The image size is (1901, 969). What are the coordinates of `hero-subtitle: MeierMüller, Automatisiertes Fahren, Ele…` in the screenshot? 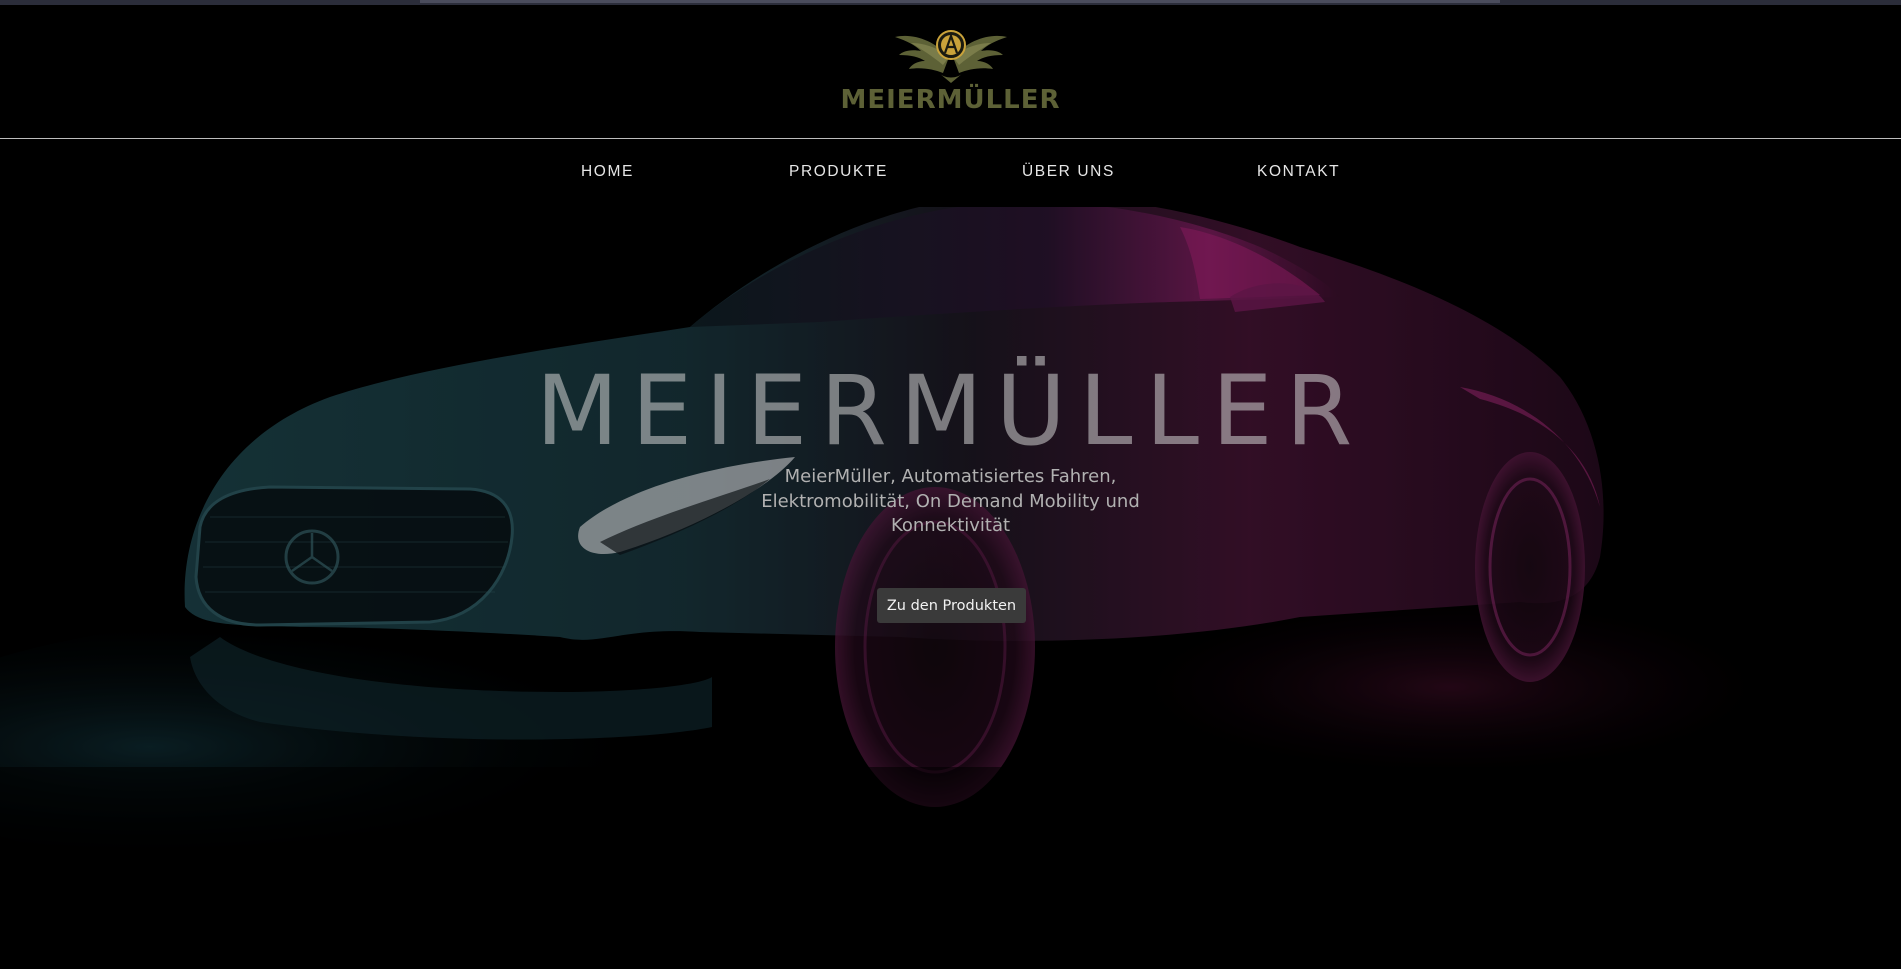 It's located at (950, 501).